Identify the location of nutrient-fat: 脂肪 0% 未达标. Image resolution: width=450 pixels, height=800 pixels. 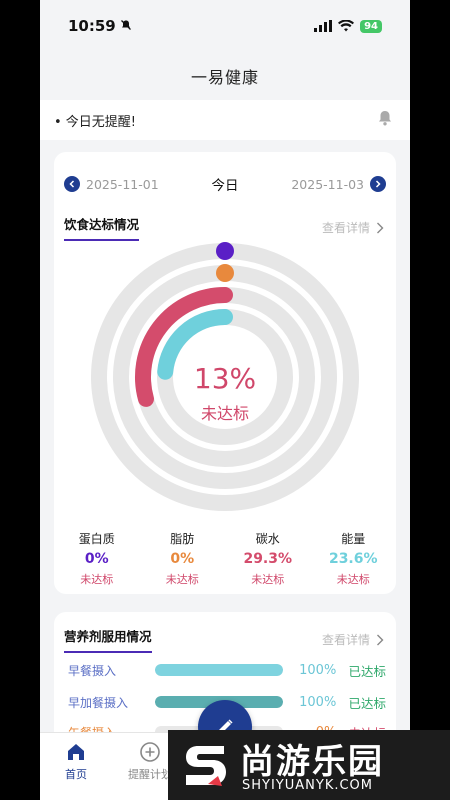
(182, 558).